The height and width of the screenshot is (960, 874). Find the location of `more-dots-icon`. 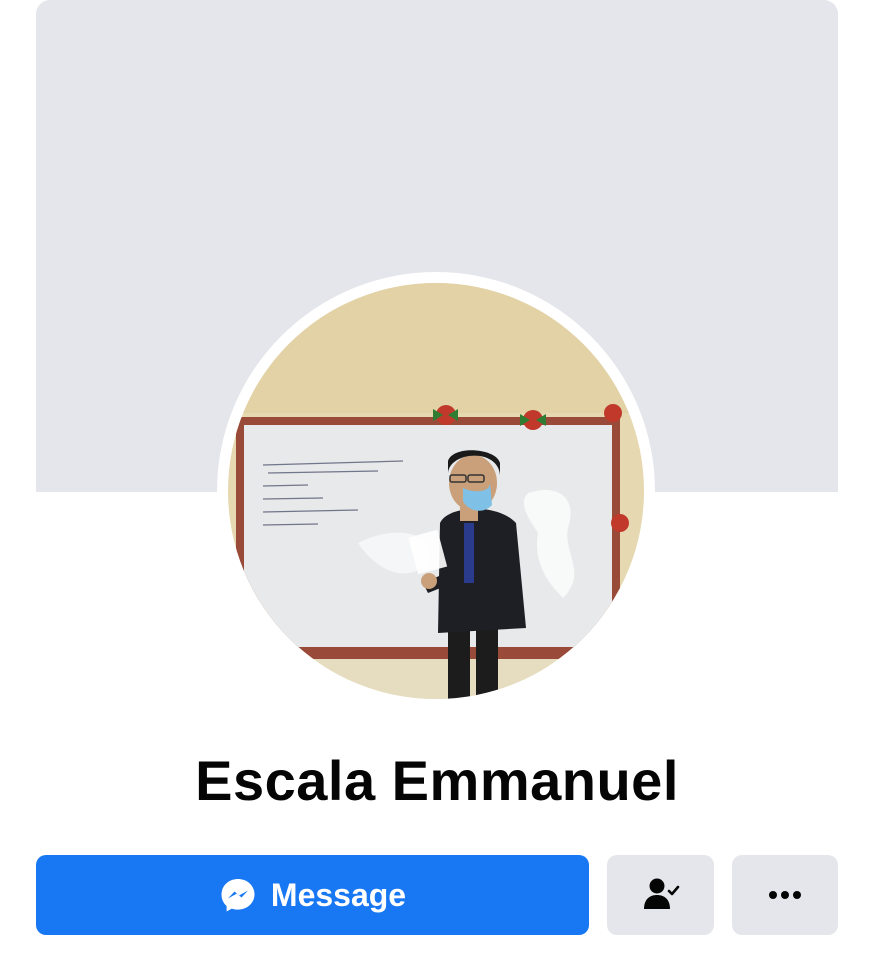

more-dots-icon is located at coordinates (785, 895).